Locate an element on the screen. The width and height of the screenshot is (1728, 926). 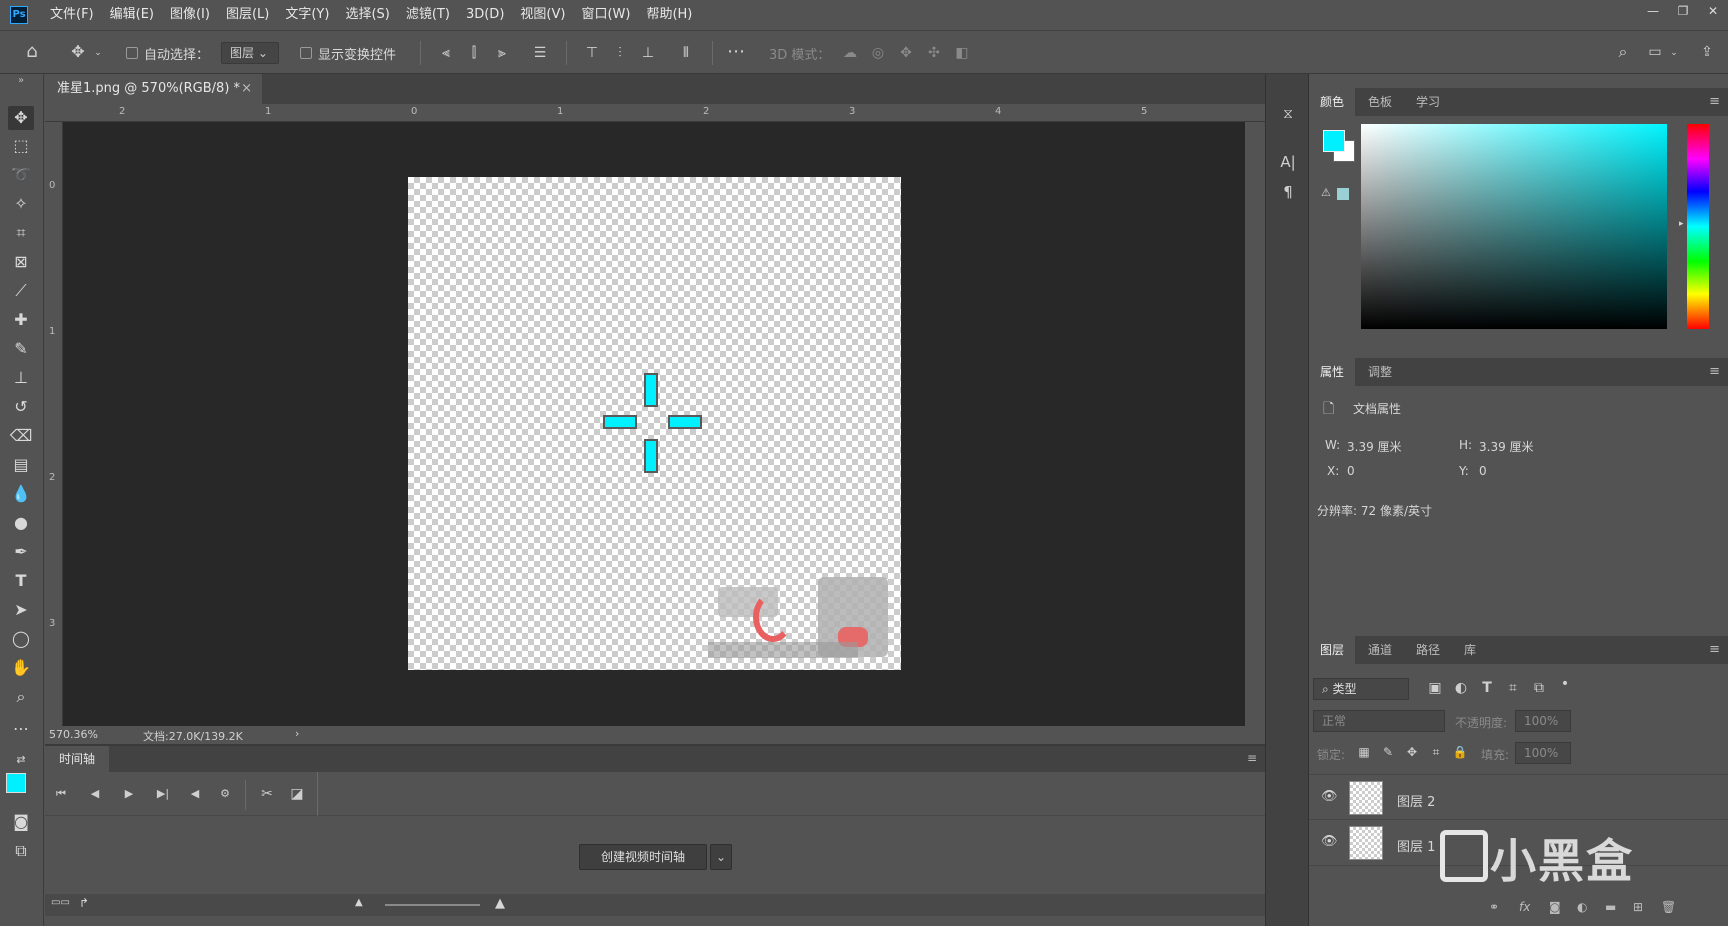
chevron-down-icon: ⌄ is located at coordinates (98, 53).